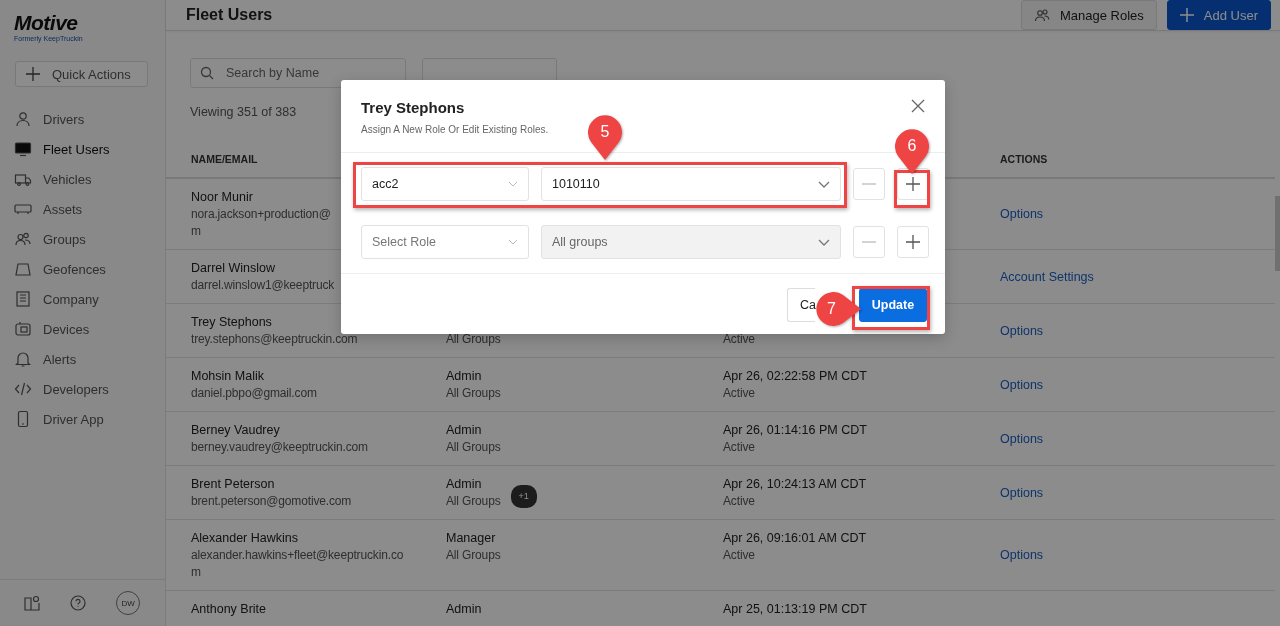  I want to click on user-name: Mohsin Malik, so click(228, 376).